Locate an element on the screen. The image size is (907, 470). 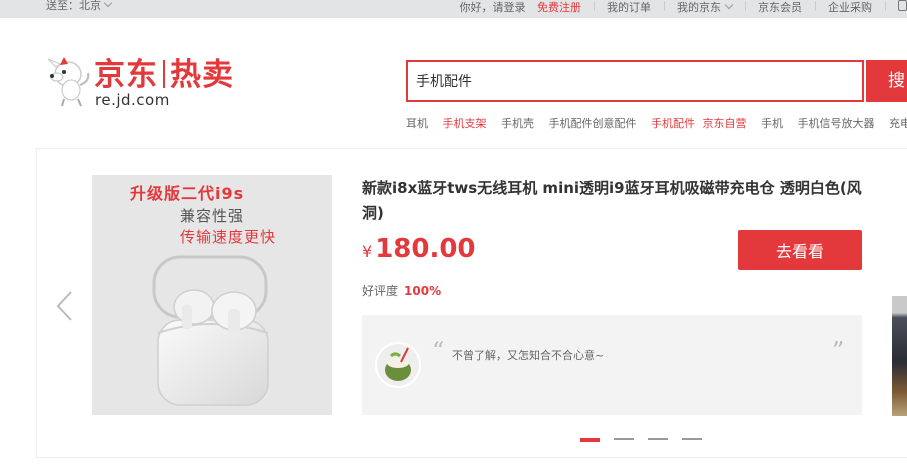
my-orders-link: 我的订单 is located at coordinates (629, 8).